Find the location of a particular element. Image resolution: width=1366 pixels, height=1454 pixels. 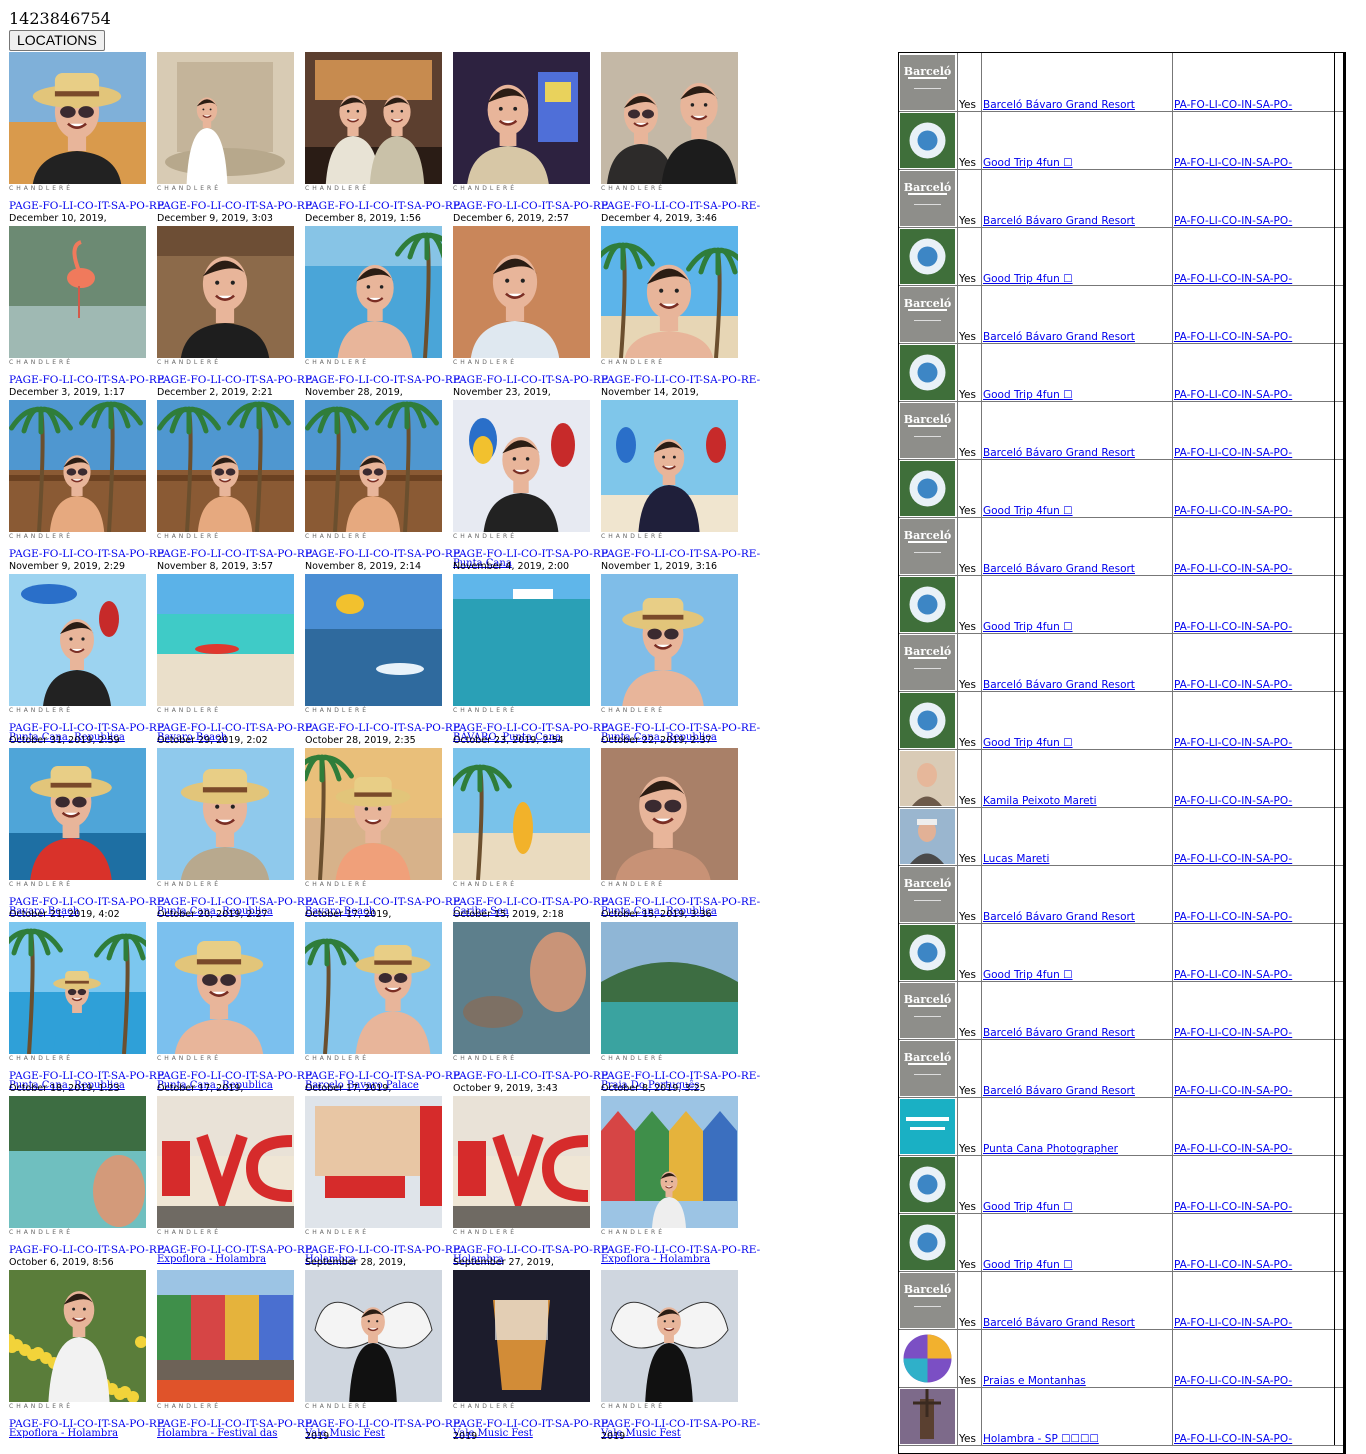

location-name-link: Kamila Peixoto Mareti is located at coordinates (1040, 801).